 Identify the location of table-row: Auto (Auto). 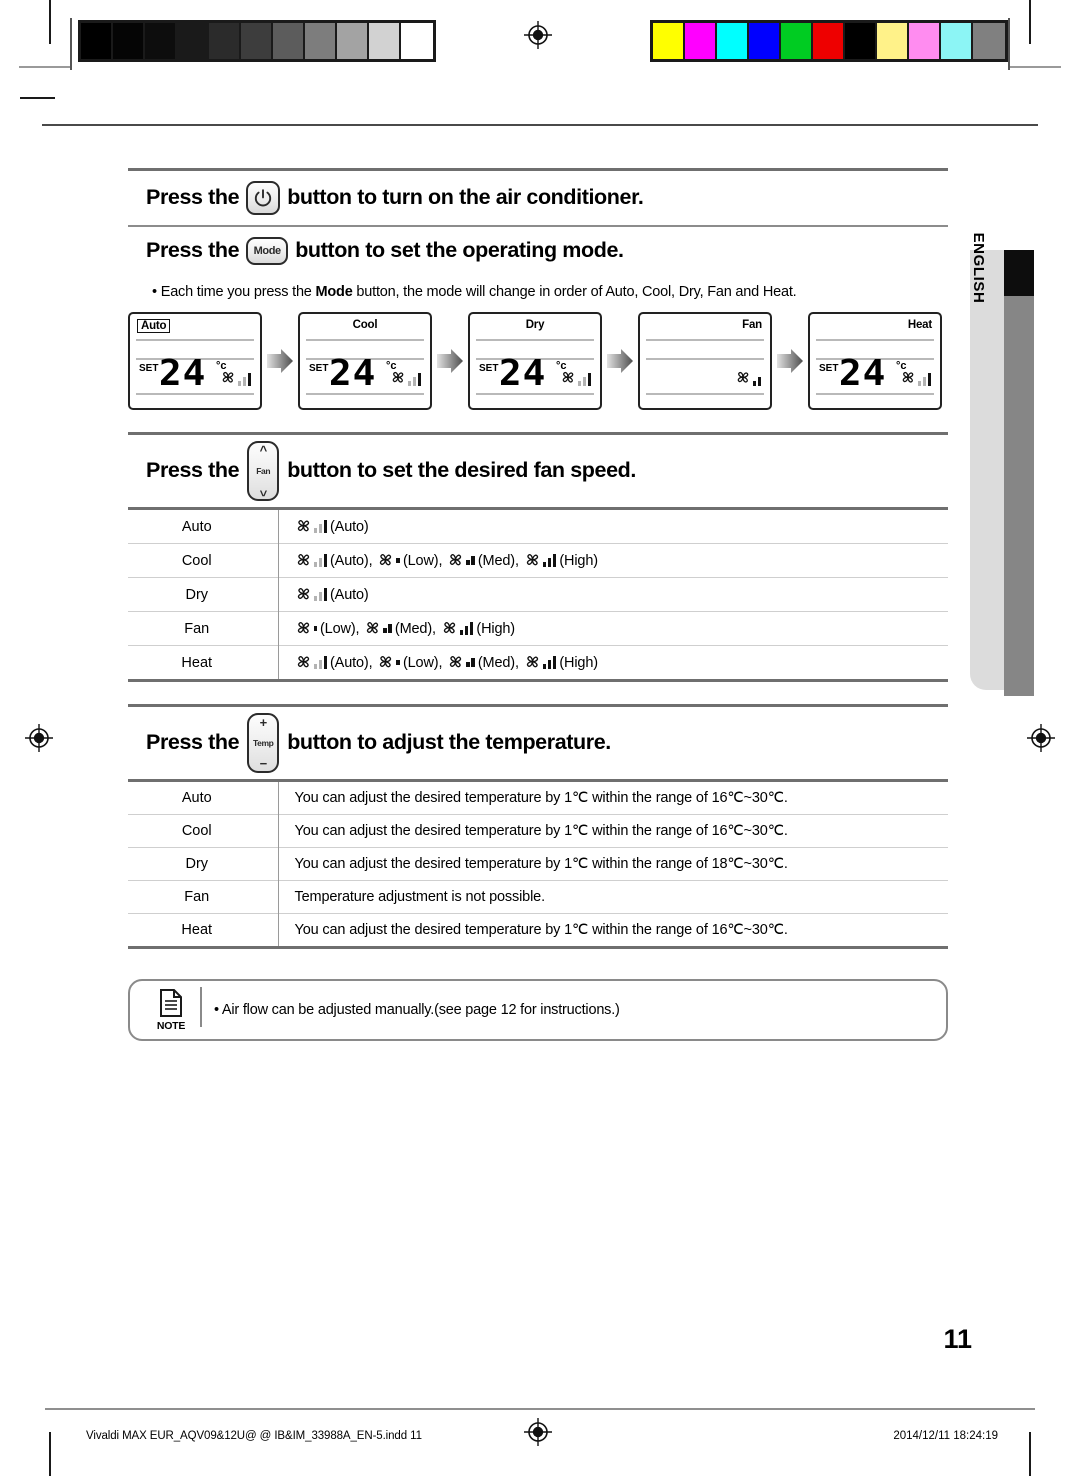
(538, 527).